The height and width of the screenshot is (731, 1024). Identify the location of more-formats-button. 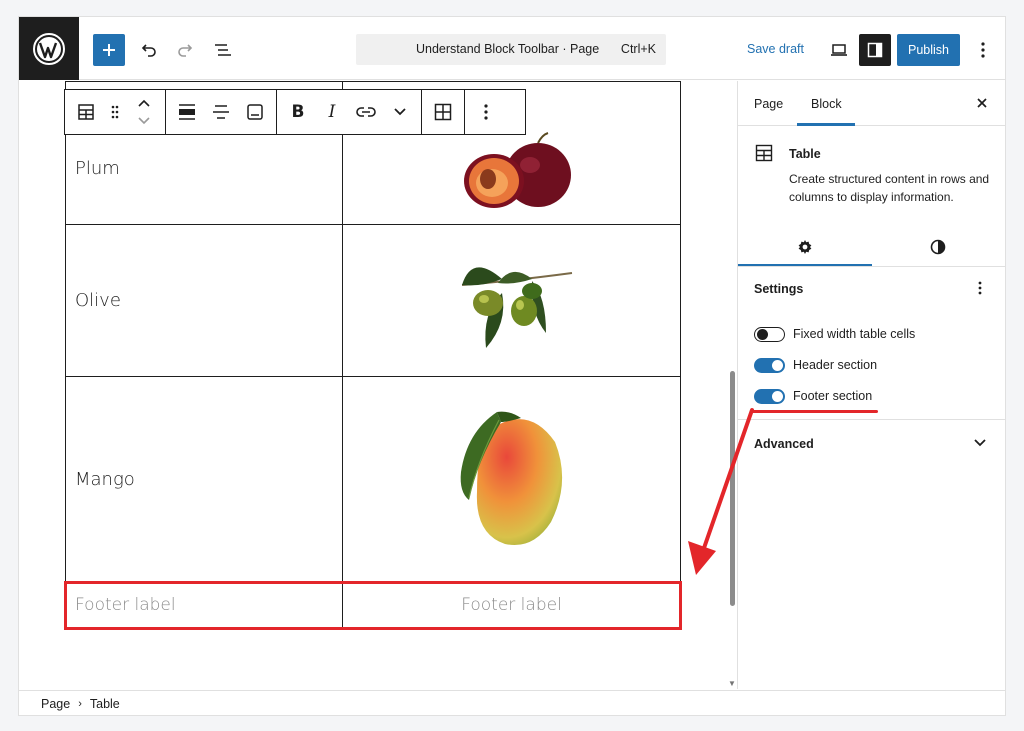
(400, 112).